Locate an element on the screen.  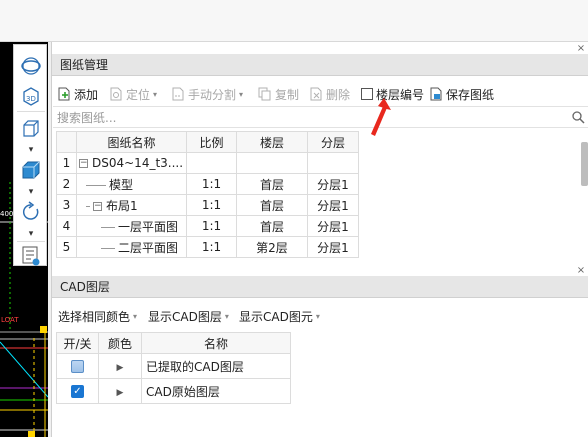
layer-list-icon is located at coordinates (31, 256).